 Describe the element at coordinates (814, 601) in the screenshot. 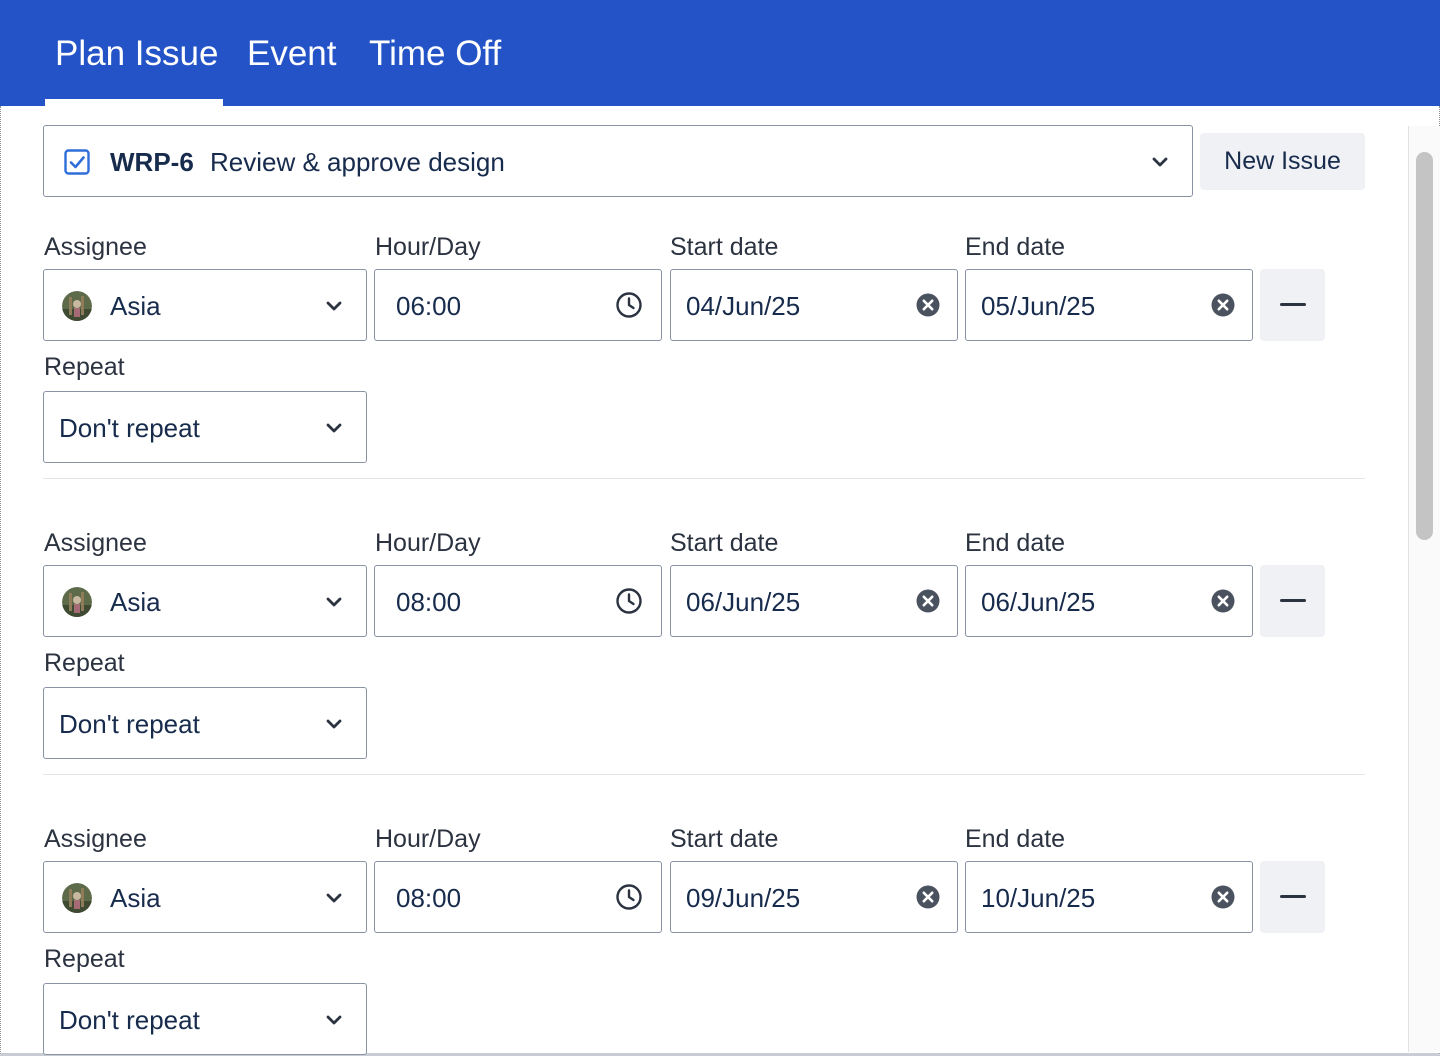

I see `start-date-input: 06/Jun/25` at that location.